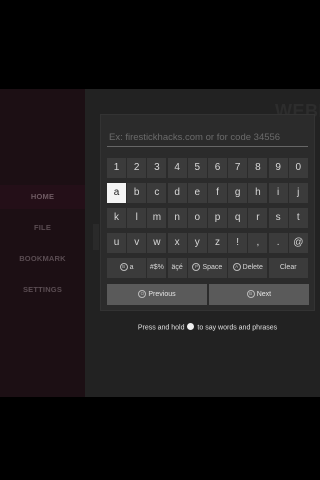  I want to click on microphone-icon, so click(191, 326).